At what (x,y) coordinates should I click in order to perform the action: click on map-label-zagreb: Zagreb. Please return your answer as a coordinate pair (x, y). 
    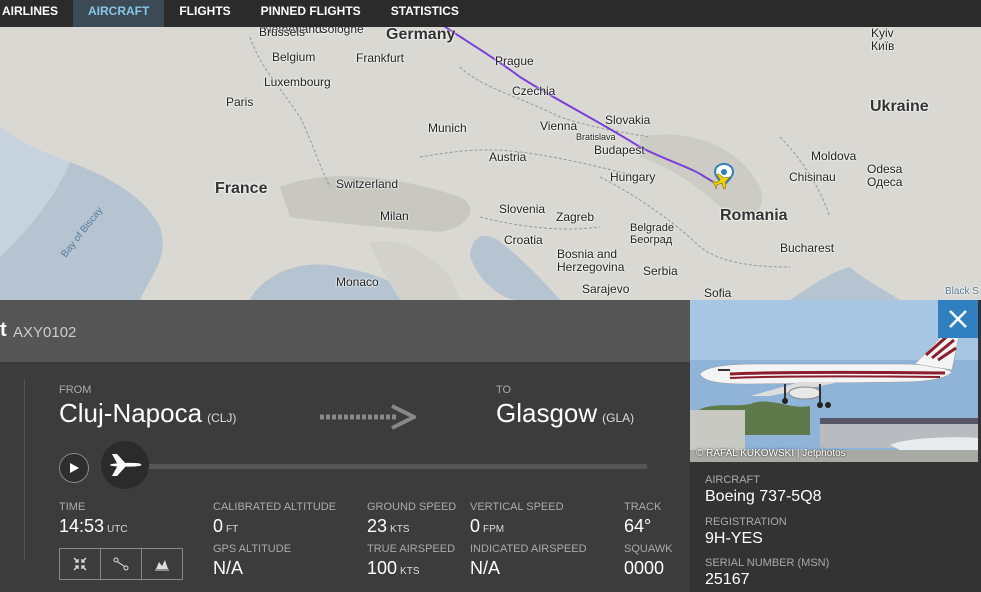
    Looking at the image, I should click on (575, 217).